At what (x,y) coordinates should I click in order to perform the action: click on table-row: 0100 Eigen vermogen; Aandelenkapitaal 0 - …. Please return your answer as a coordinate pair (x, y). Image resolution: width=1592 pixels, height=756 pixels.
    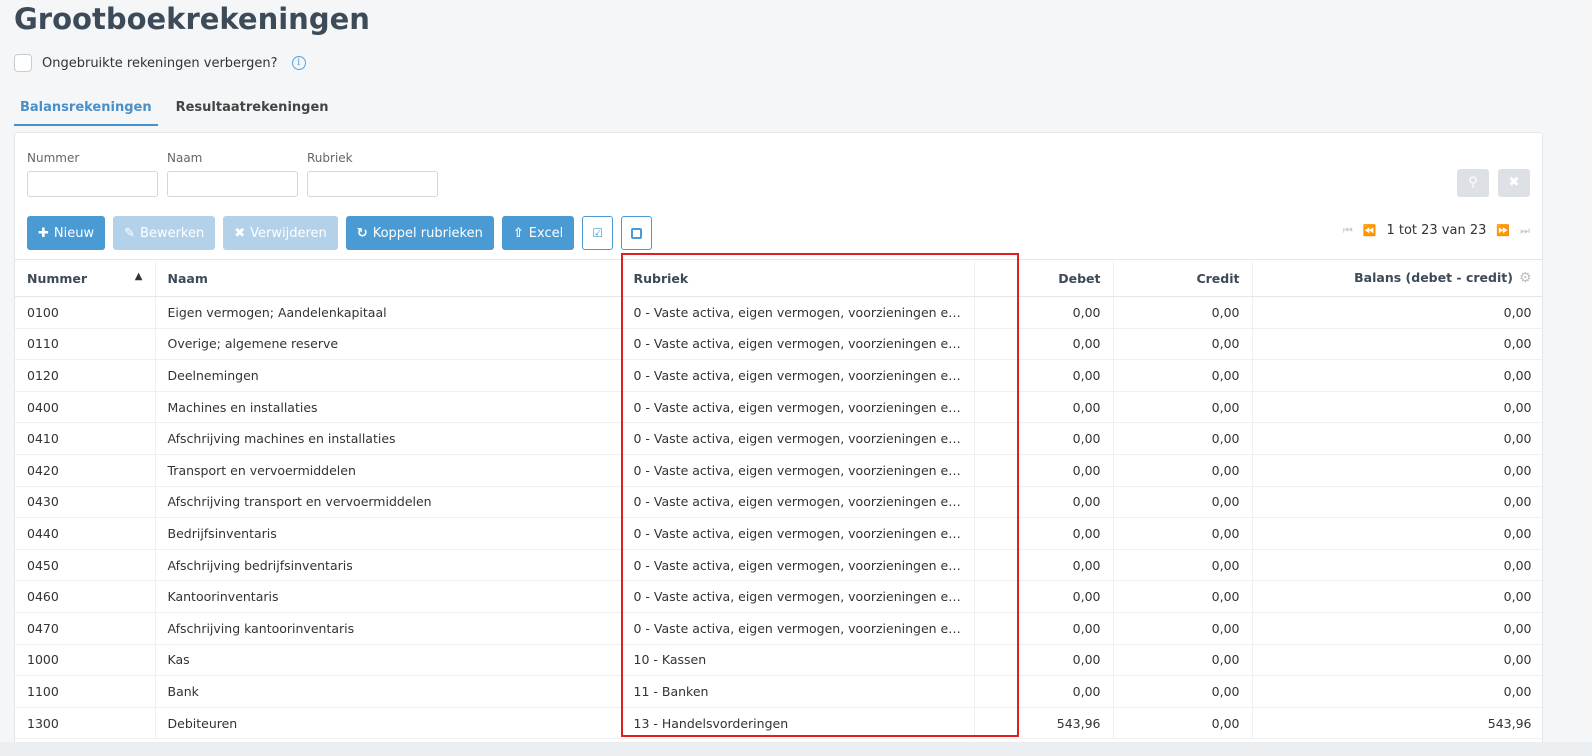
    Looking at the image, I should click on (778, 312).